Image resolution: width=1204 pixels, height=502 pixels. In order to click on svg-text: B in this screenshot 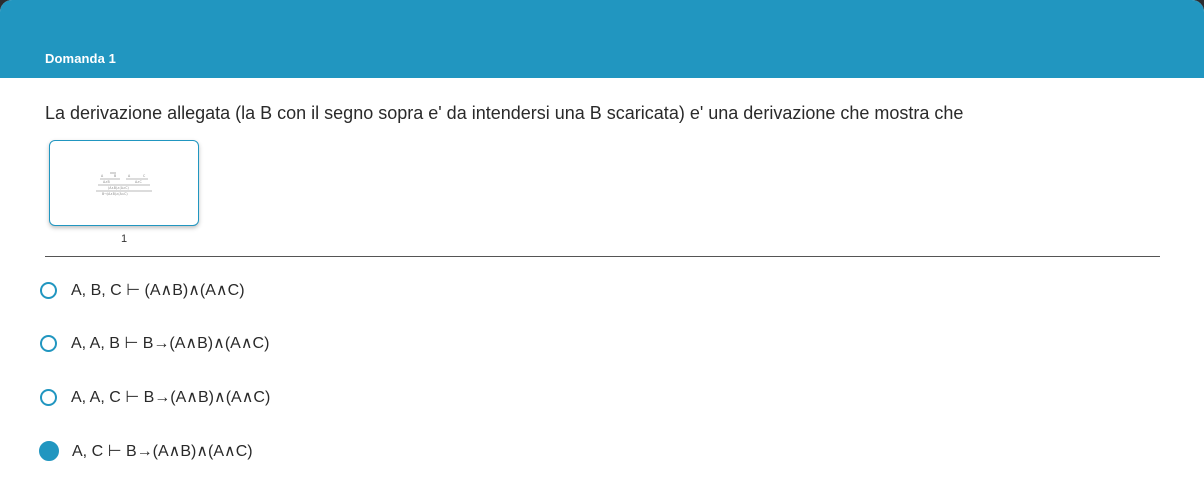, I will do `click(115, 176)`.